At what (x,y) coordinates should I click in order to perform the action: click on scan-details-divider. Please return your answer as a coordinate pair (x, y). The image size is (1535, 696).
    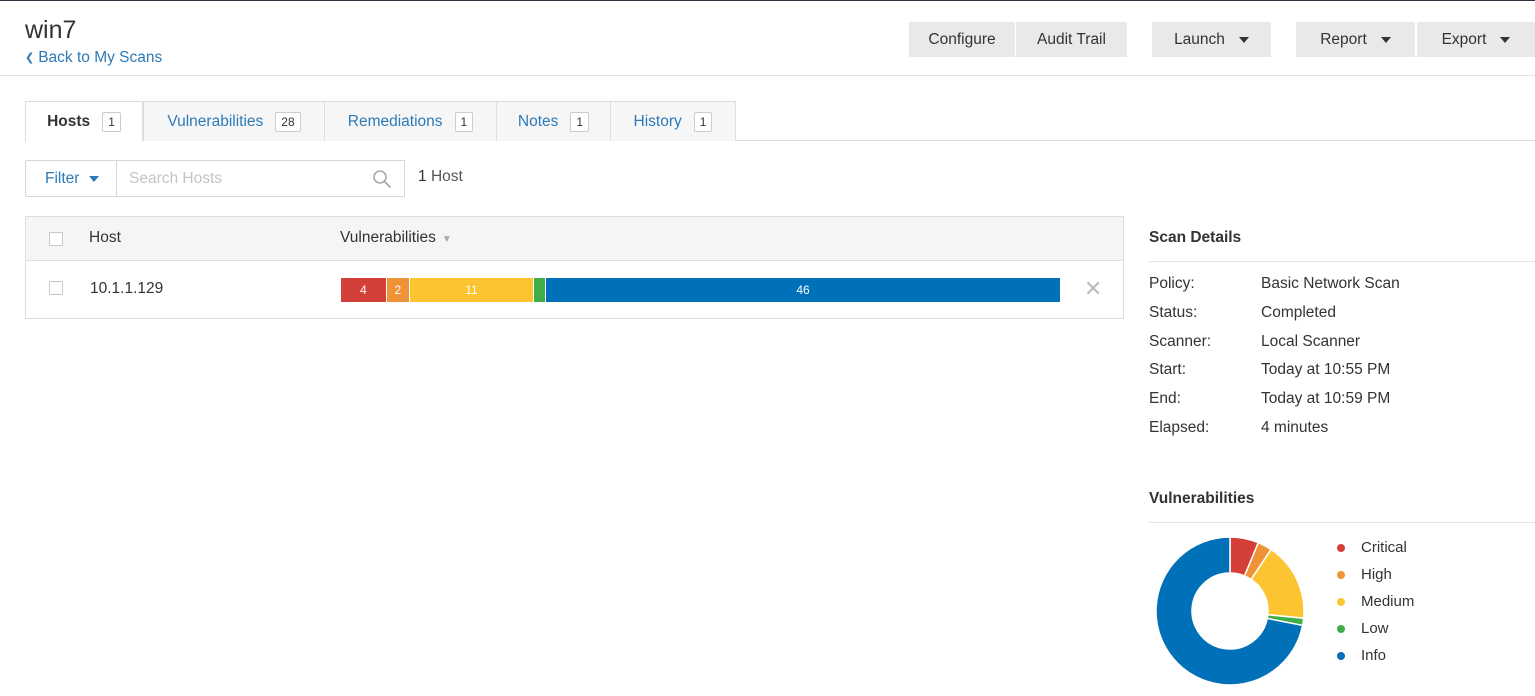
    Looking at the image, I should click on (1342, 261).